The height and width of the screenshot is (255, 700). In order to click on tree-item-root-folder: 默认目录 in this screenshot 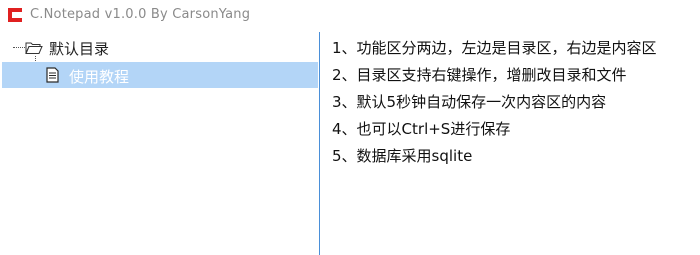, I will do `click(160, 47)`.